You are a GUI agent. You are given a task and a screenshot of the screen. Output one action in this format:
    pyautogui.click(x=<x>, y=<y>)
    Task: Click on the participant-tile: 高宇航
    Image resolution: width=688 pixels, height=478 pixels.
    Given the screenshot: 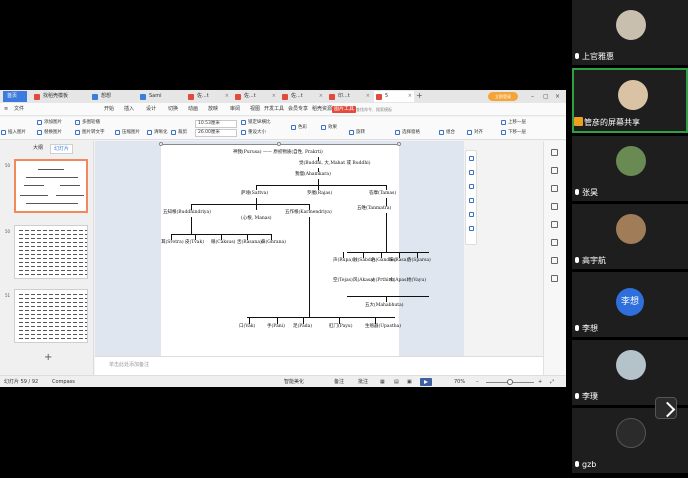 What is the action you would take?
    pyautogui.click(x=630, y=236)
    